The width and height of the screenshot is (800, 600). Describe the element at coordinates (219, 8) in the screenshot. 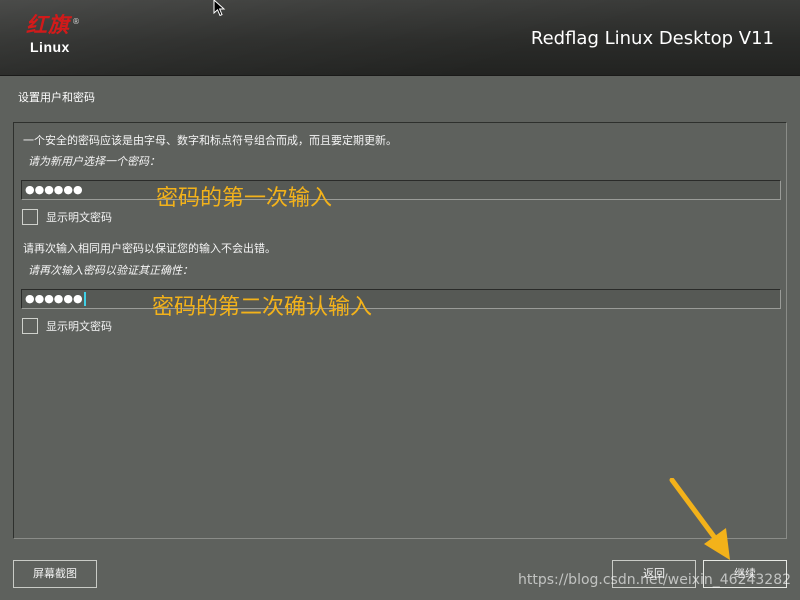

I see `mouse-pointer-icon` at that location.